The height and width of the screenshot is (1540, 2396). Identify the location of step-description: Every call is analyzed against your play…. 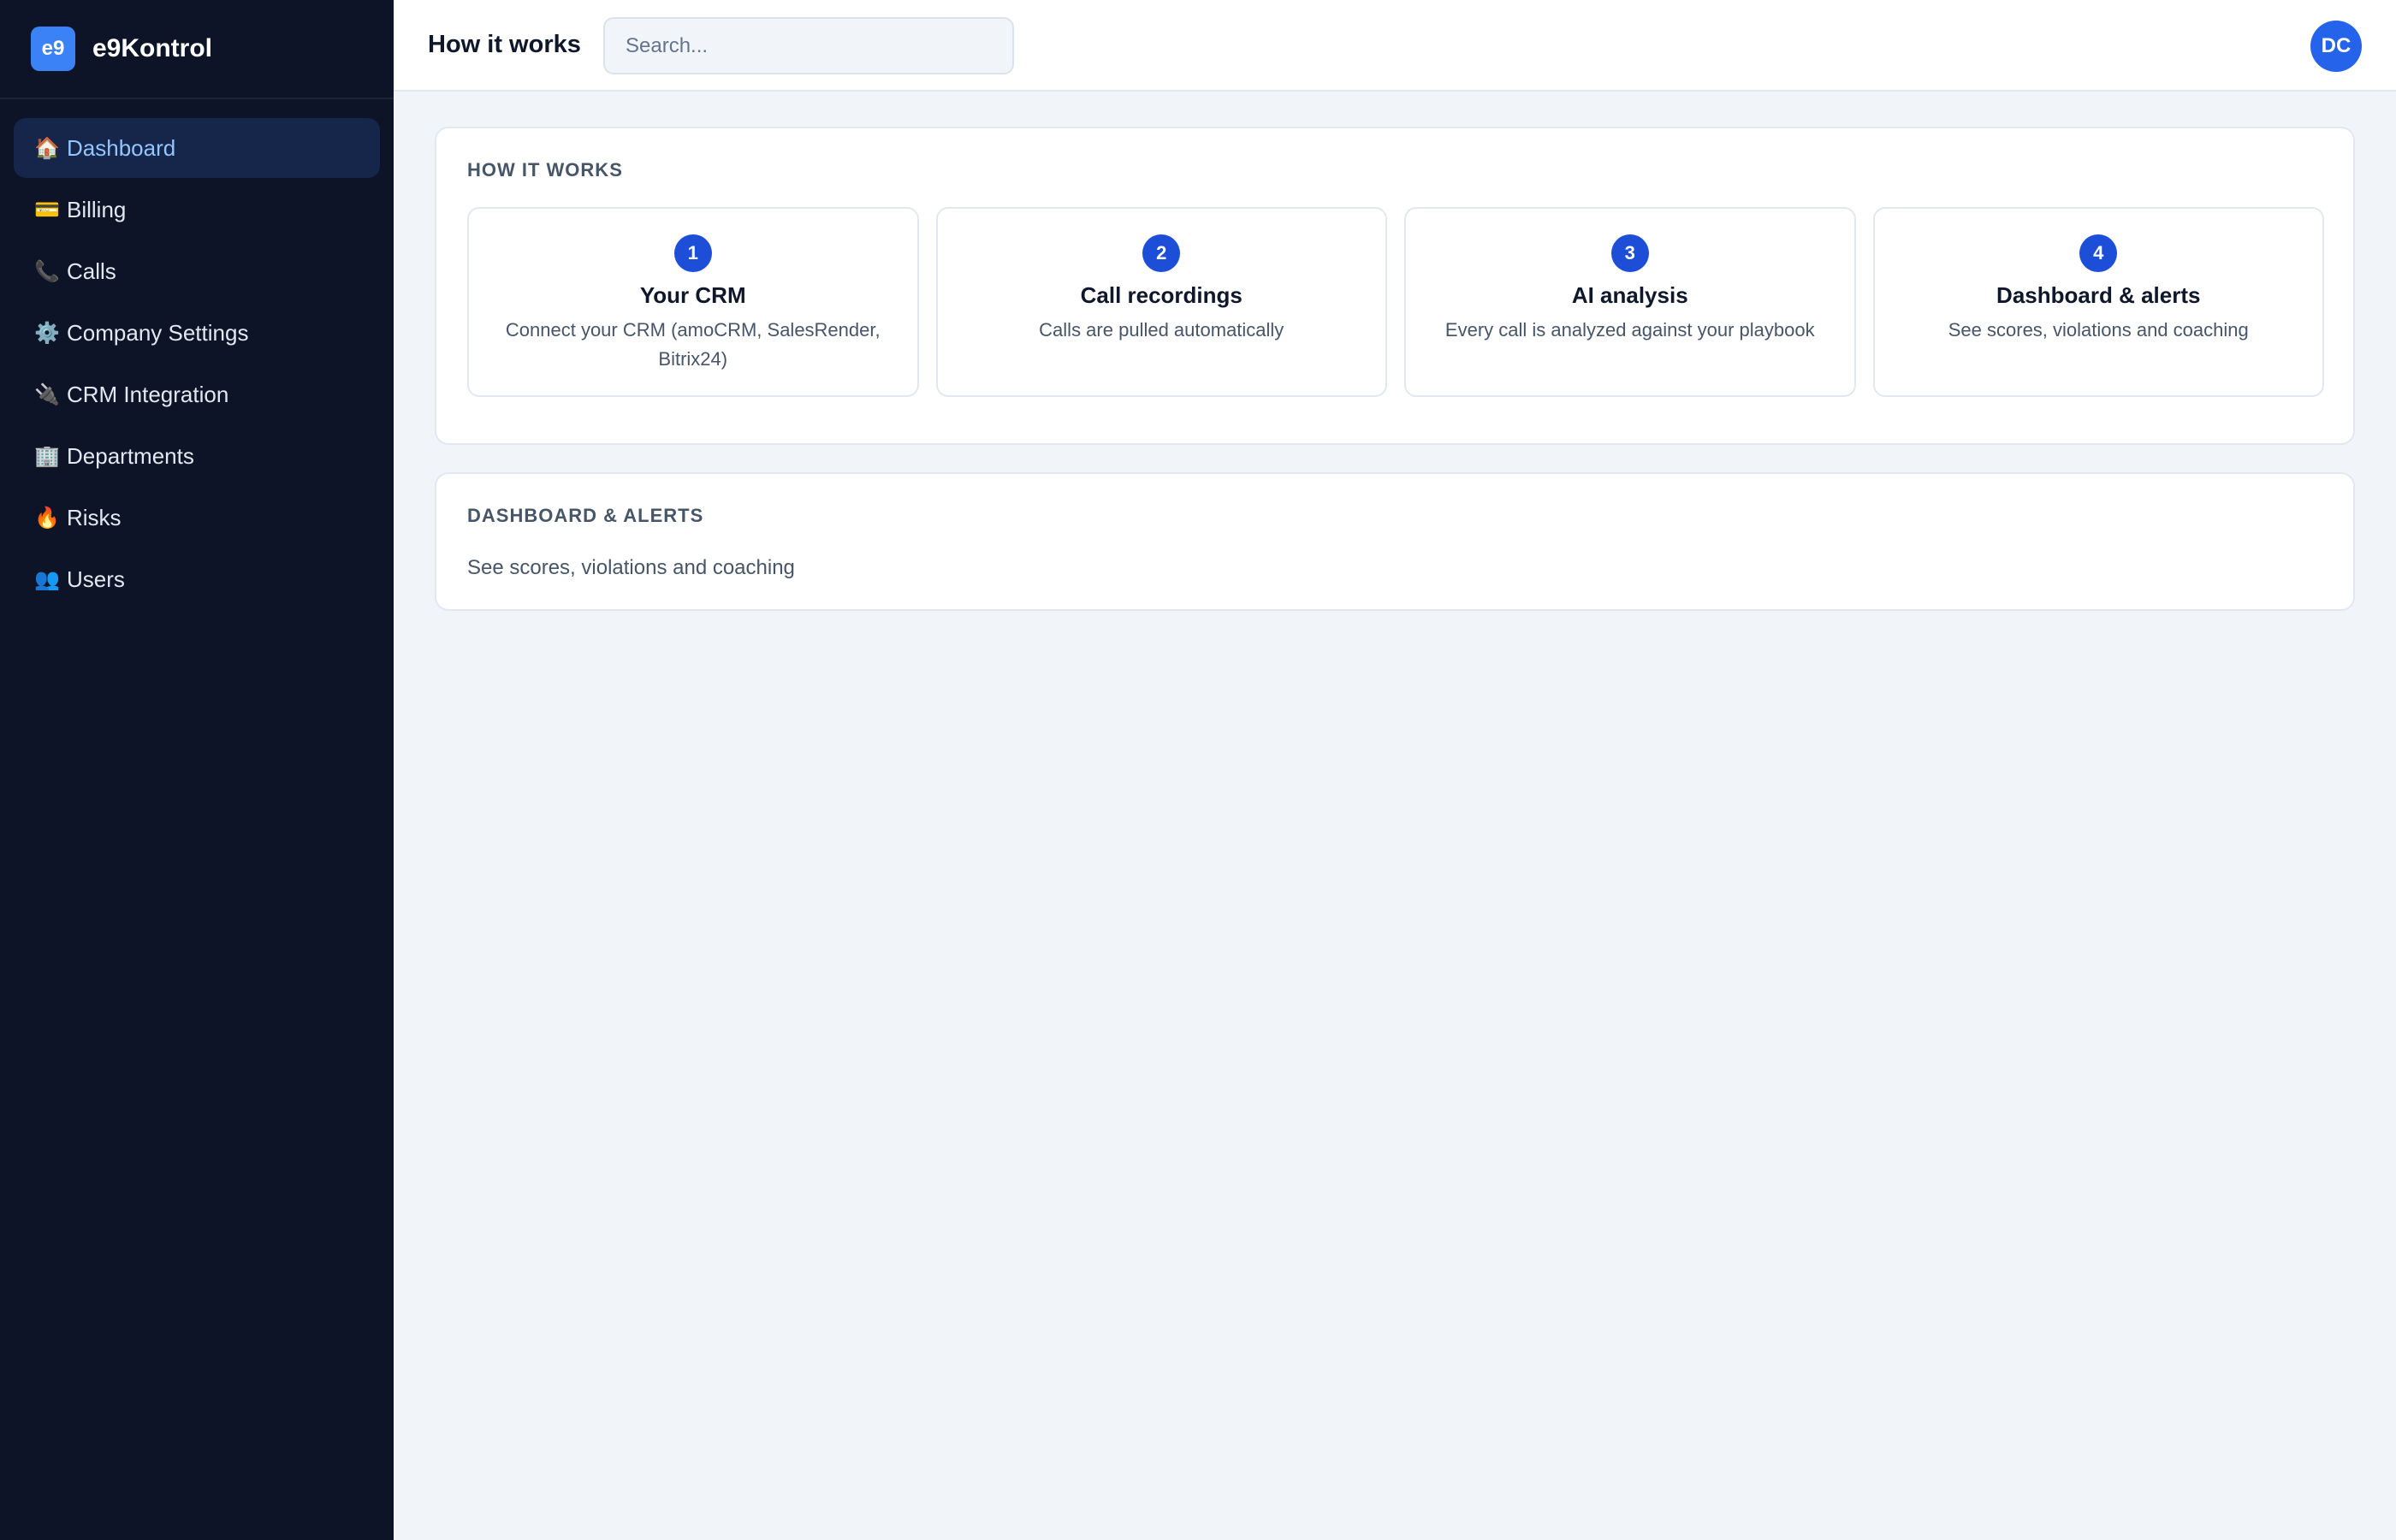
(1629, 330).